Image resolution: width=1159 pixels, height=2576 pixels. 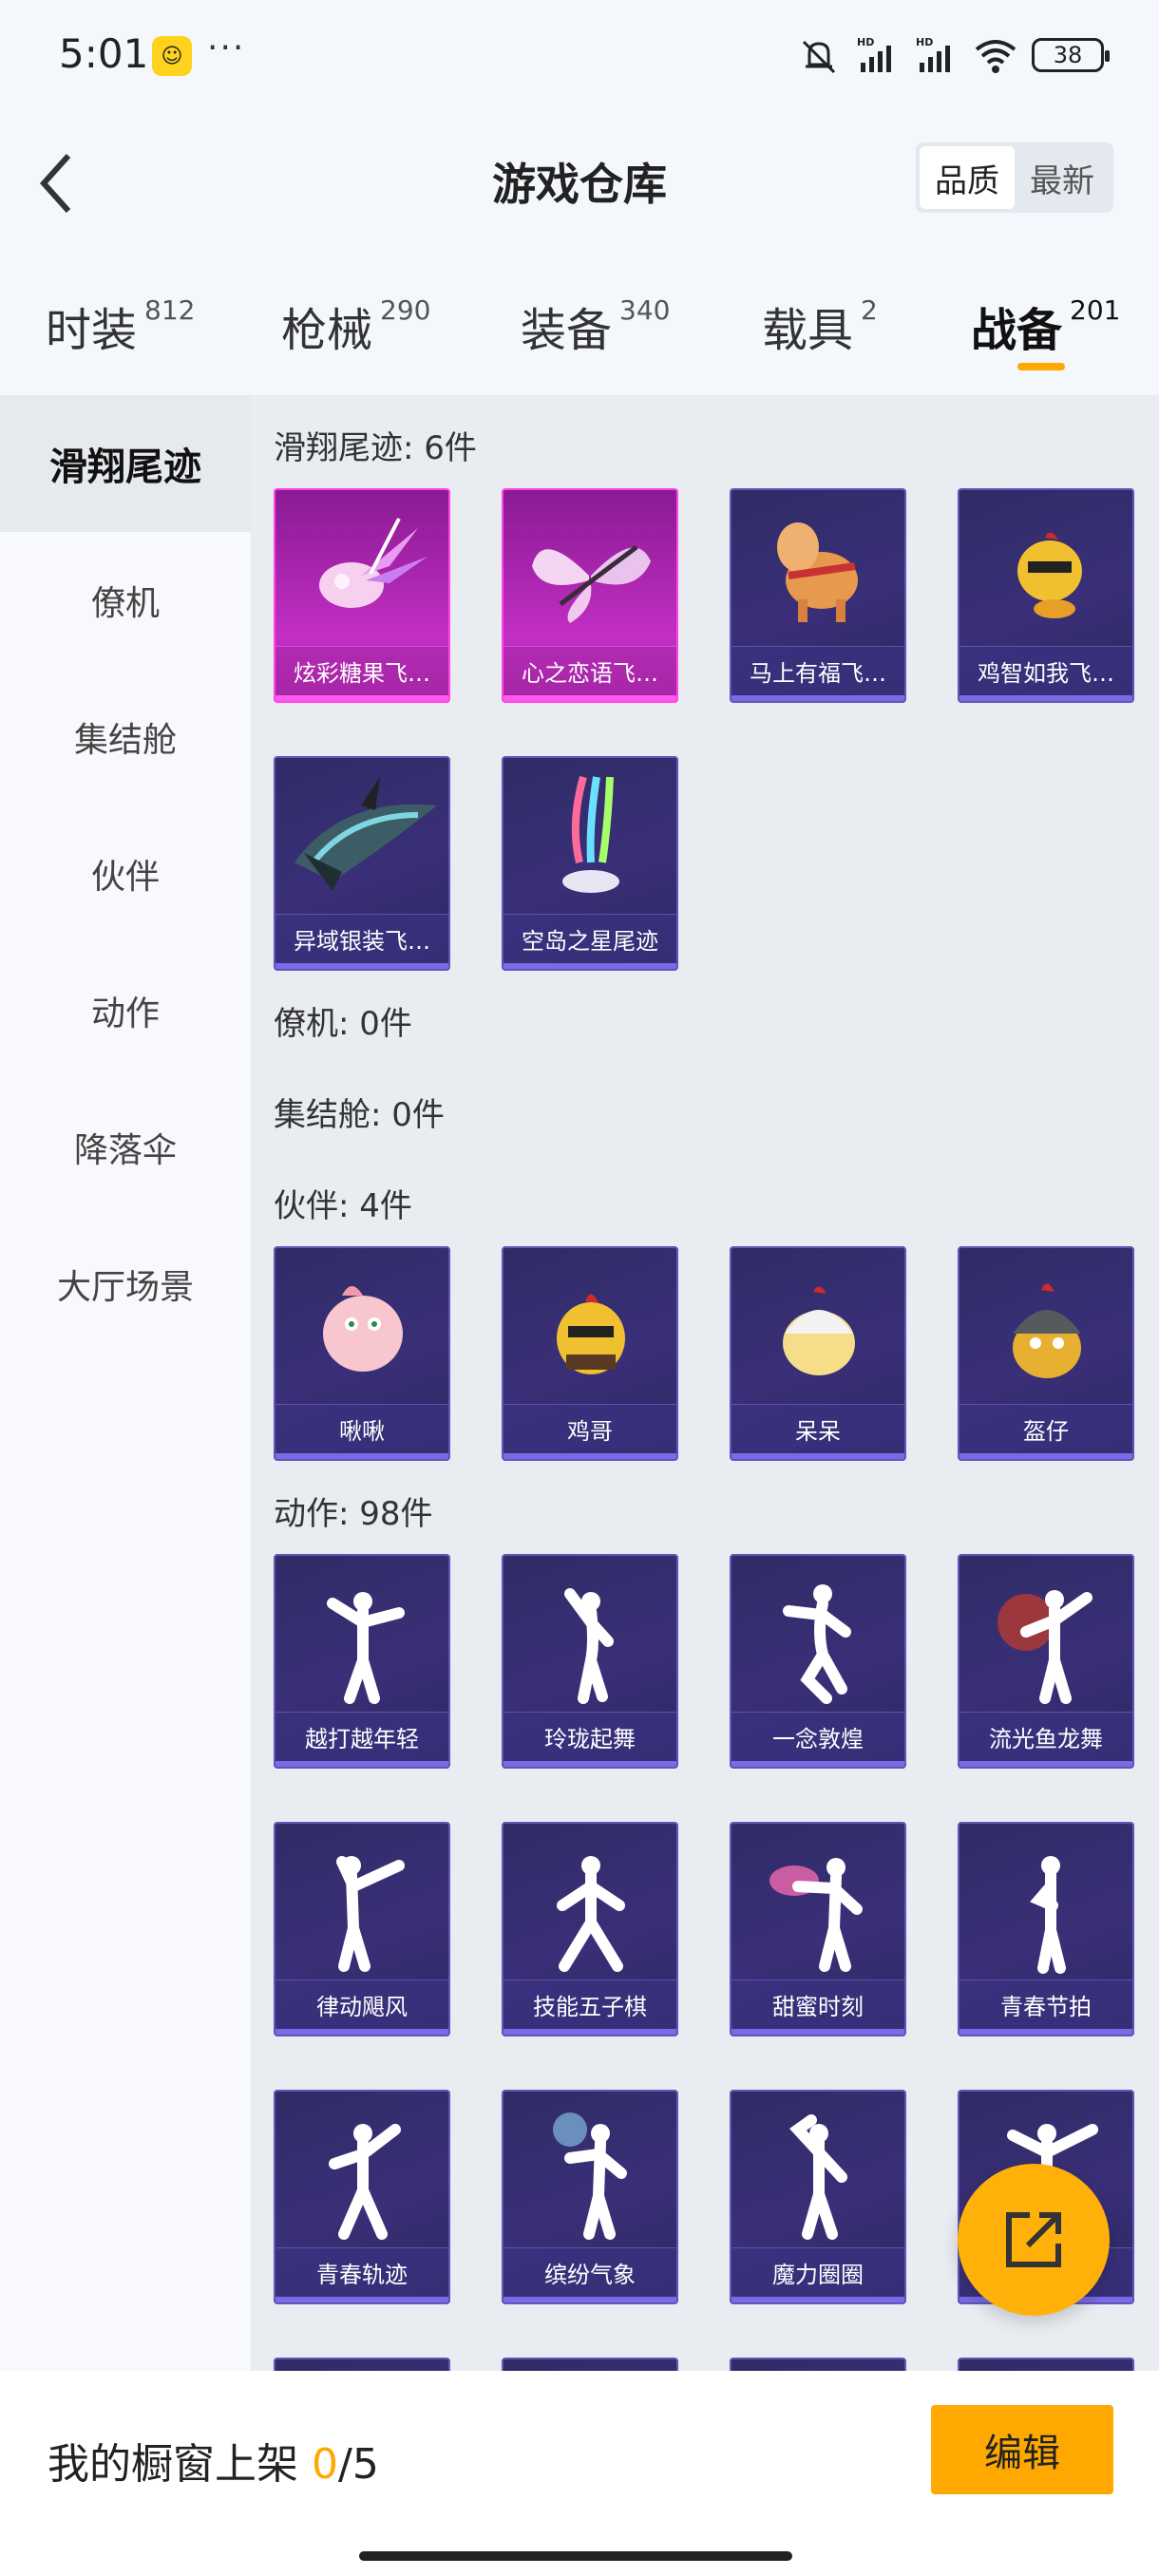 I want to click on item-name: 魔力圈圈, so click(x=818, y=2272).